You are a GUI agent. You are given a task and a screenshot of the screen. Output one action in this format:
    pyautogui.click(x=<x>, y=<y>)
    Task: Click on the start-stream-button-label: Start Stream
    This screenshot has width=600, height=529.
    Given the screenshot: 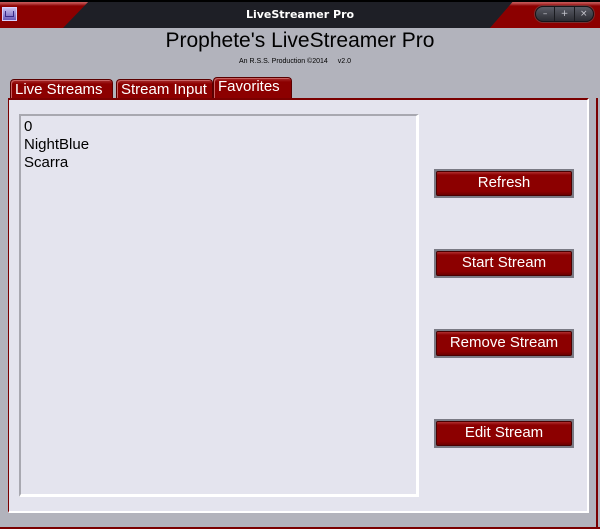 What is the action you would take?
    pyautogui.click(x=504, y=263)
    